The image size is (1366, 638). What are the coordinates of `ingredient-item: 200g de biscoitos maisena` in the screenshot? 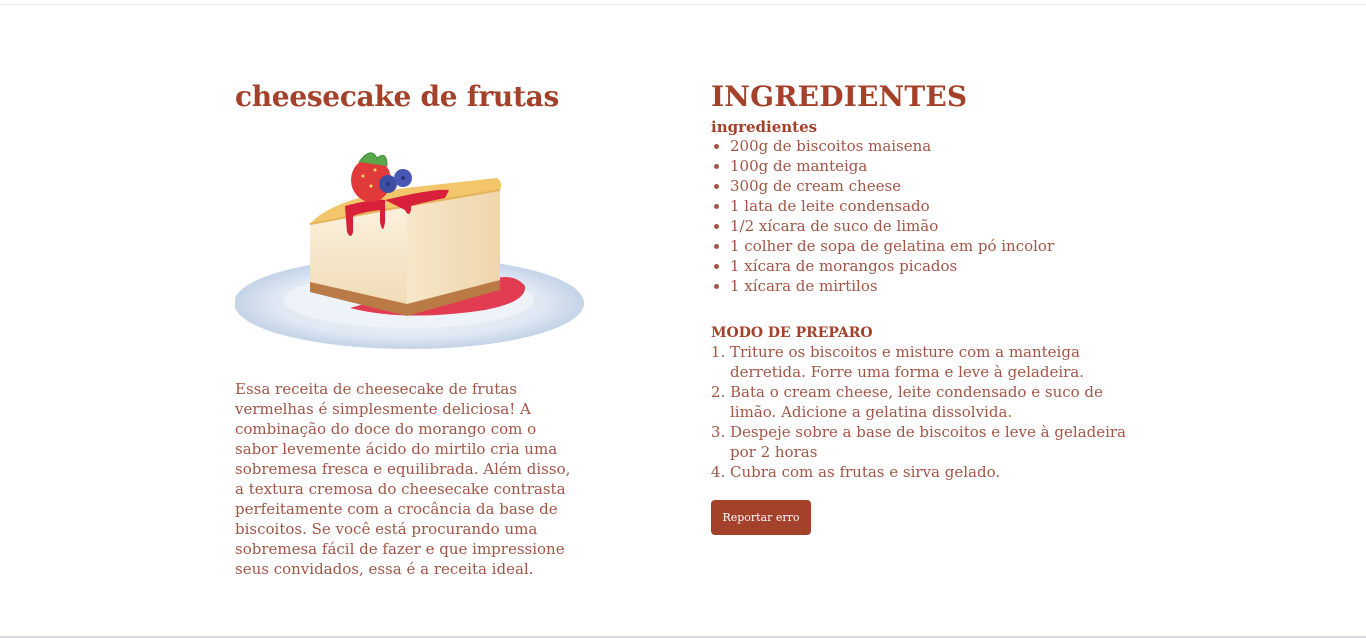 It's located at (940, 146).